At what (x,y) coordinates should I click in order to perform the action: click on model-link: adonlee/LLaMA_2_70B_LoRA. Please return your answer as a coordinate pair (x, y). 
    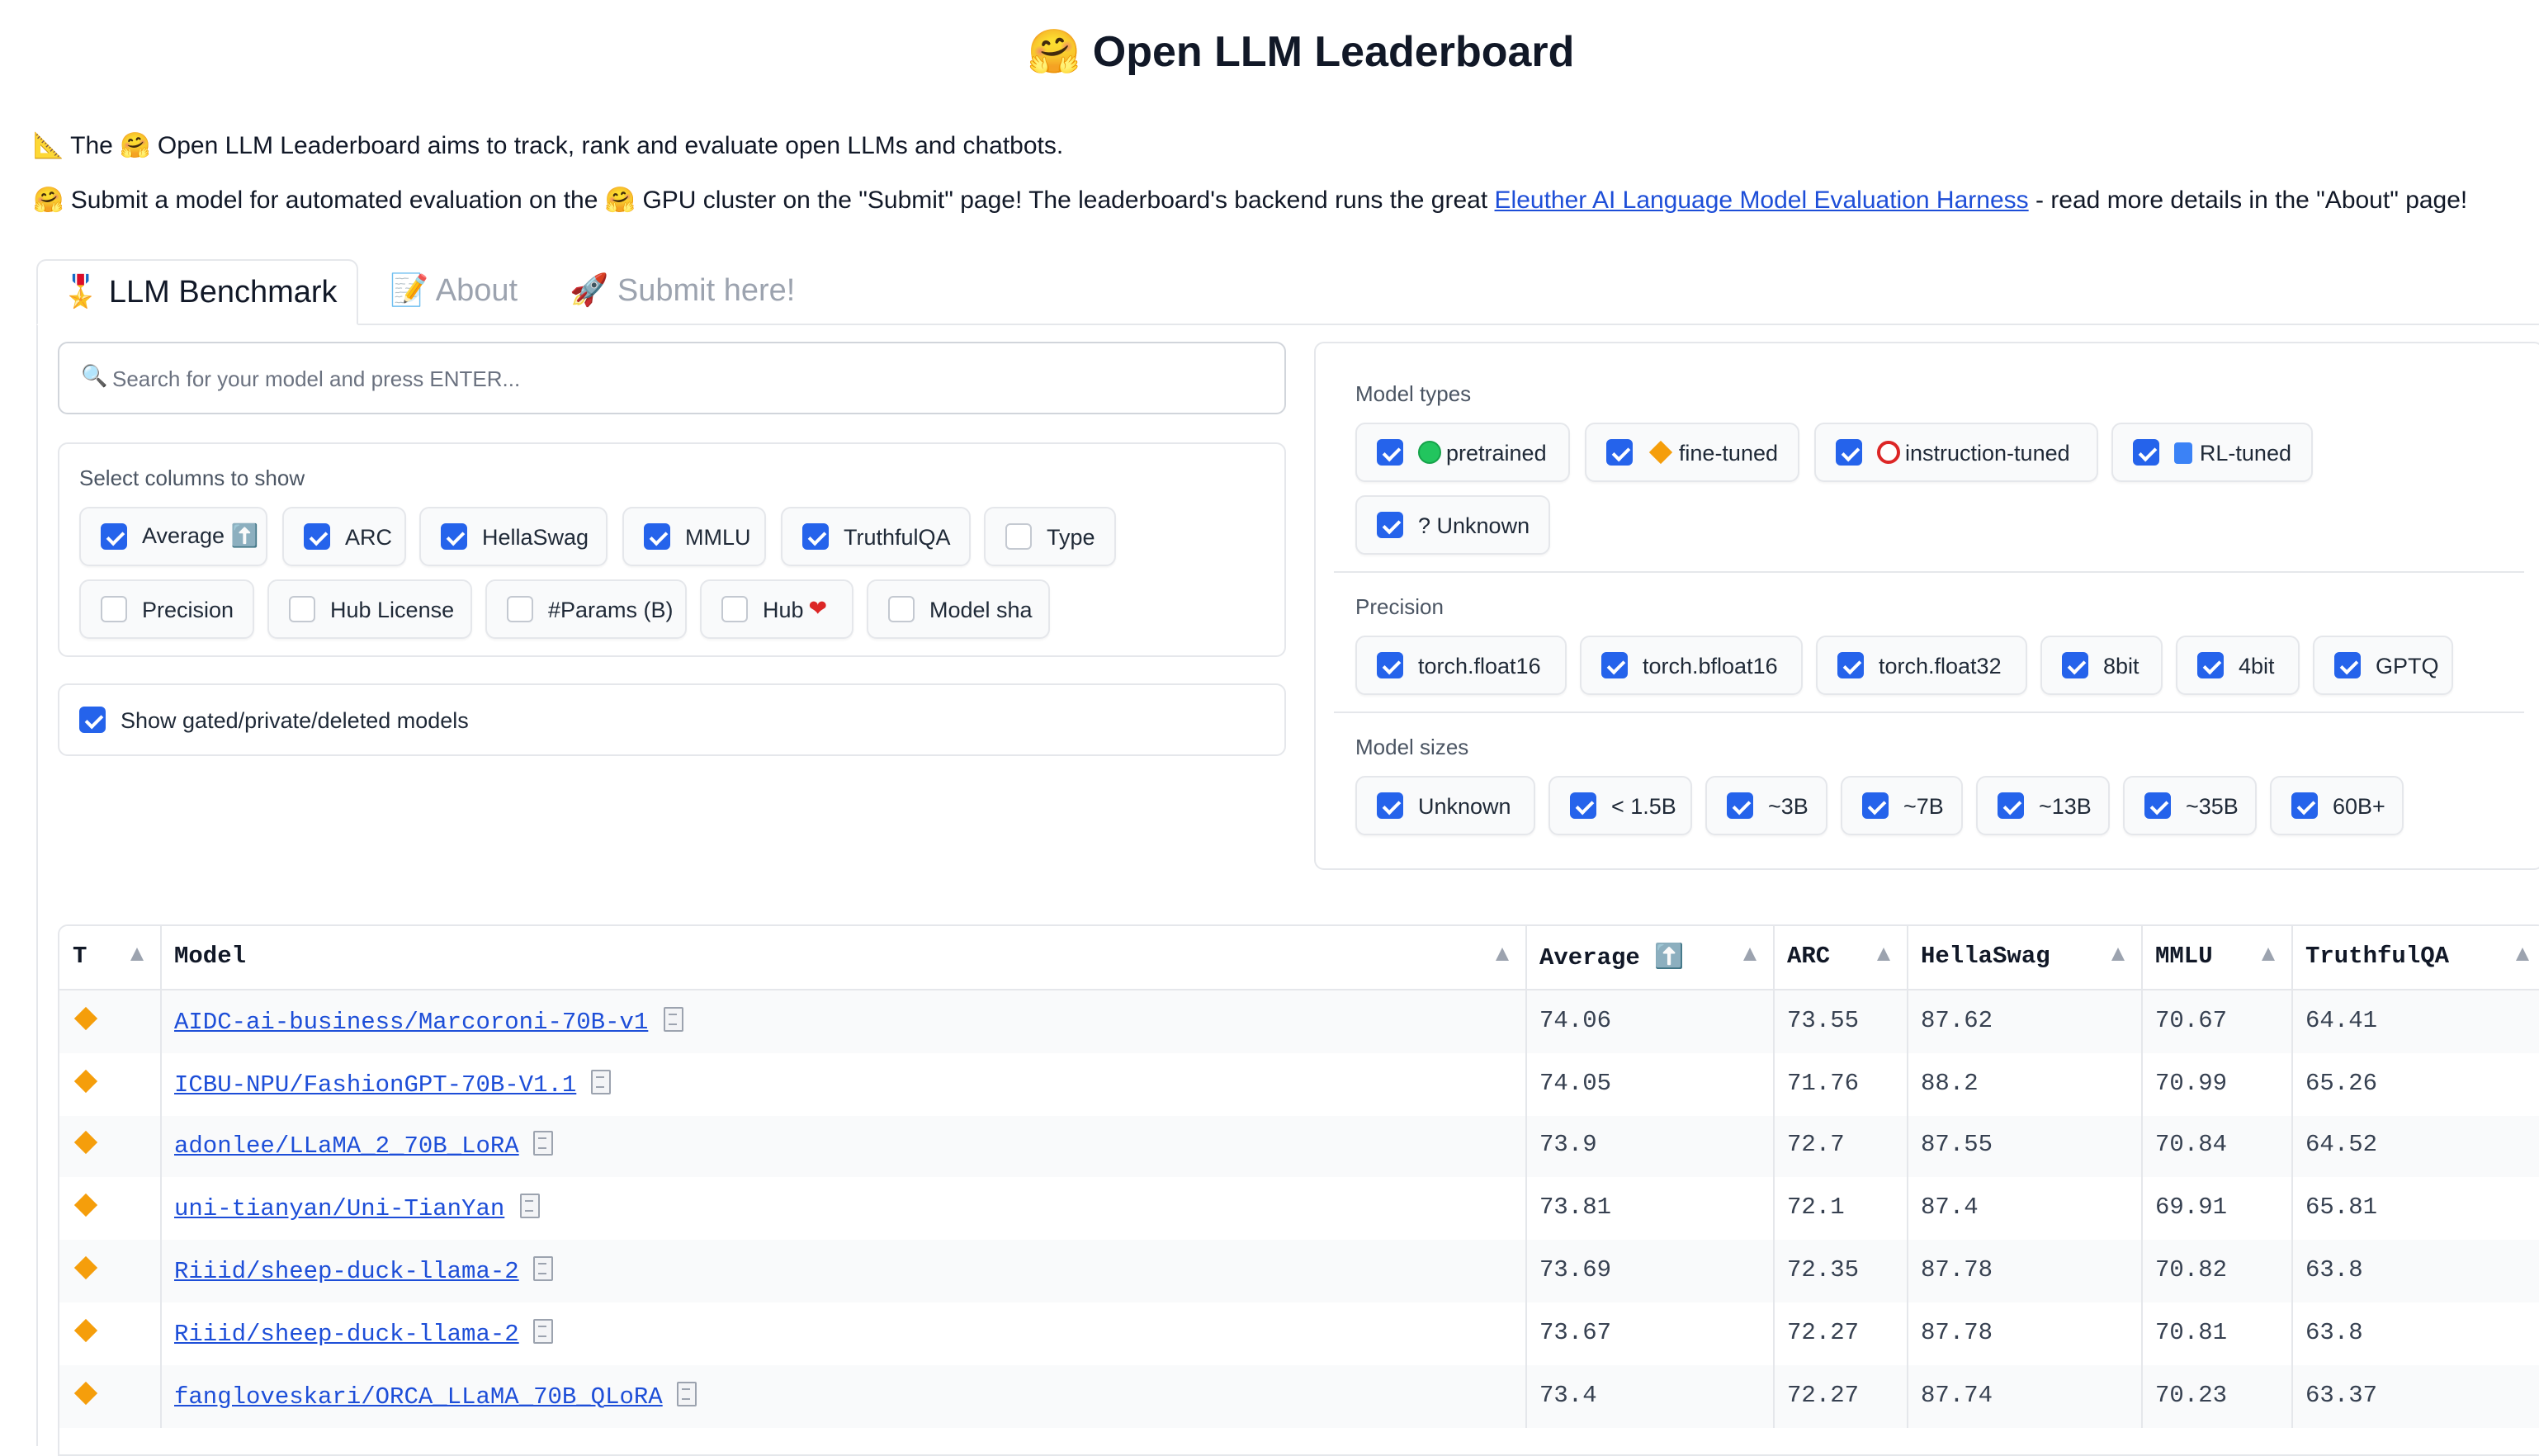
    Looking at the image, I should click on (346, 1148).